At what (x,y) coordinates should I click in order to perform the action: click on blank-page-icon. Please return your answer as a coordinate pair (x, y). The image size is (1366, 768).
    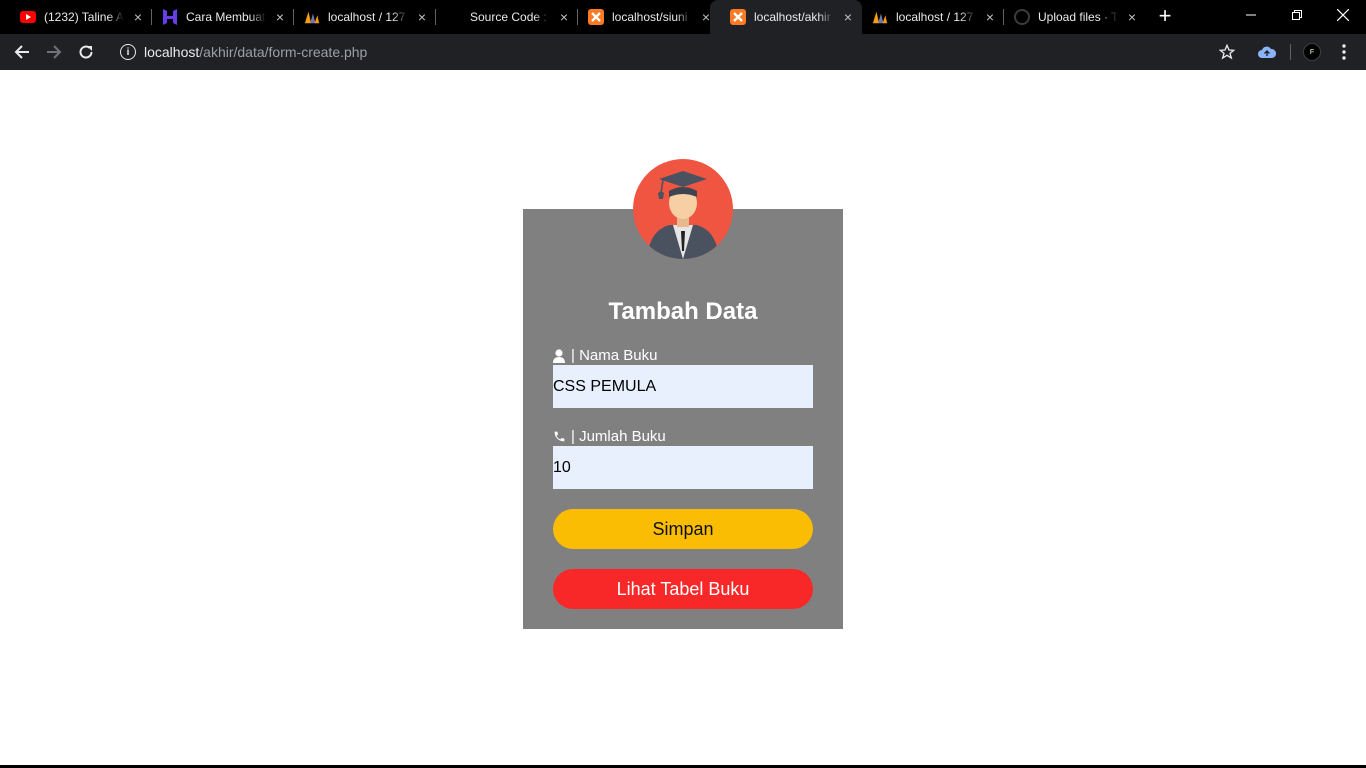
    Looking at the image, I should click on (454, 17).